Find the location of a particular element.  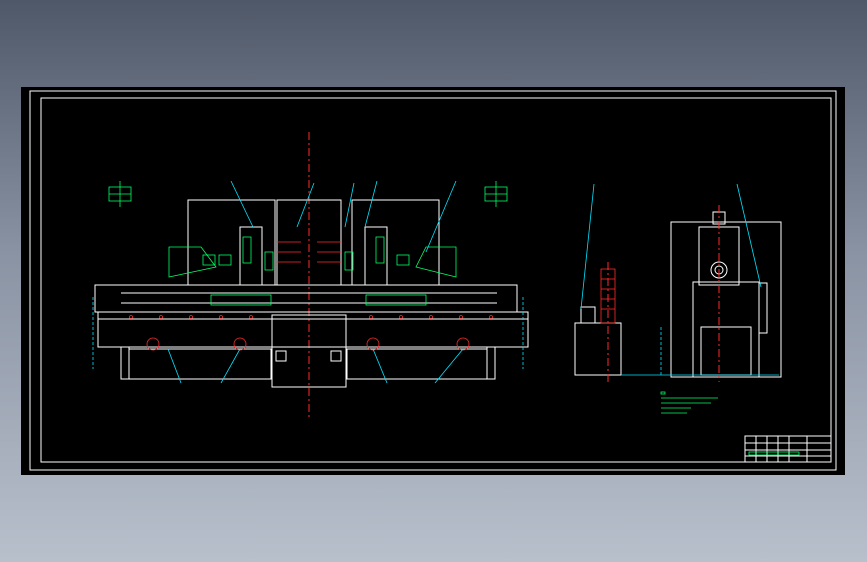

hydraulic-pump is located at coordinates (588, 315).